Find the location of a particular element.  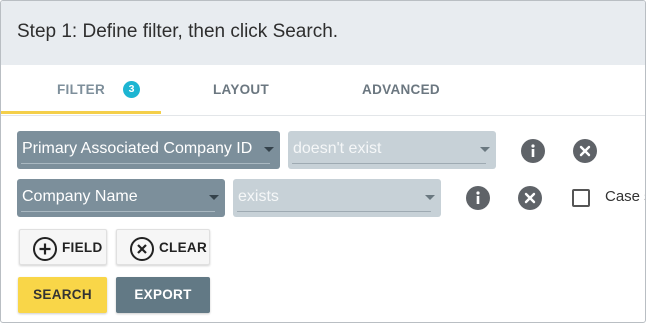

clear-circle-icon is located at coordinates (142, 249).